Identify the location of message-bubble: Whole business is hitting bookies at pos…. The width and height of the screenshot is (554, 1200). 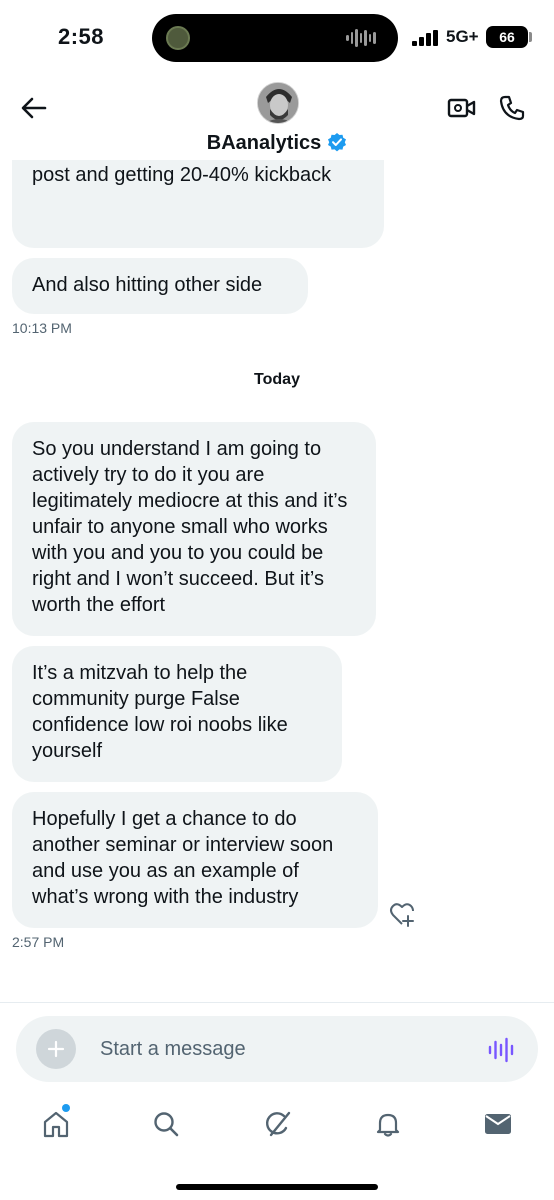
(198, 204).